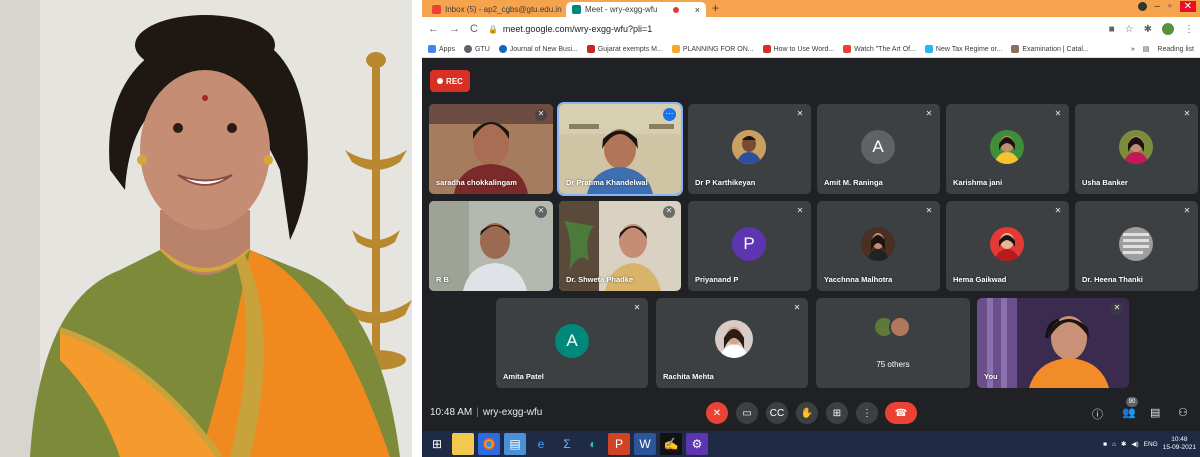 Image resolution: width=1200 pixels, height=457 pixels. What do you see at coordinates (1187, 6) in the screenshot?
I see `window-close-icon: ✕` at bounding box center [1187, 6].